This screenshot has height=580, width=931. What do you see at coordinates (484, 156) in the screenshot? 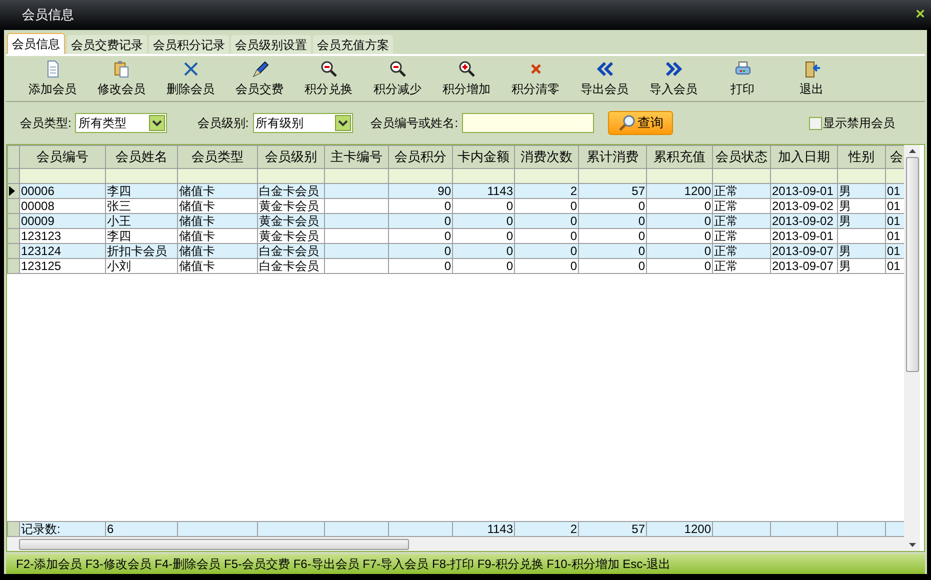
I see `column-header: 卡内金额` at bounding box center [484, 156].